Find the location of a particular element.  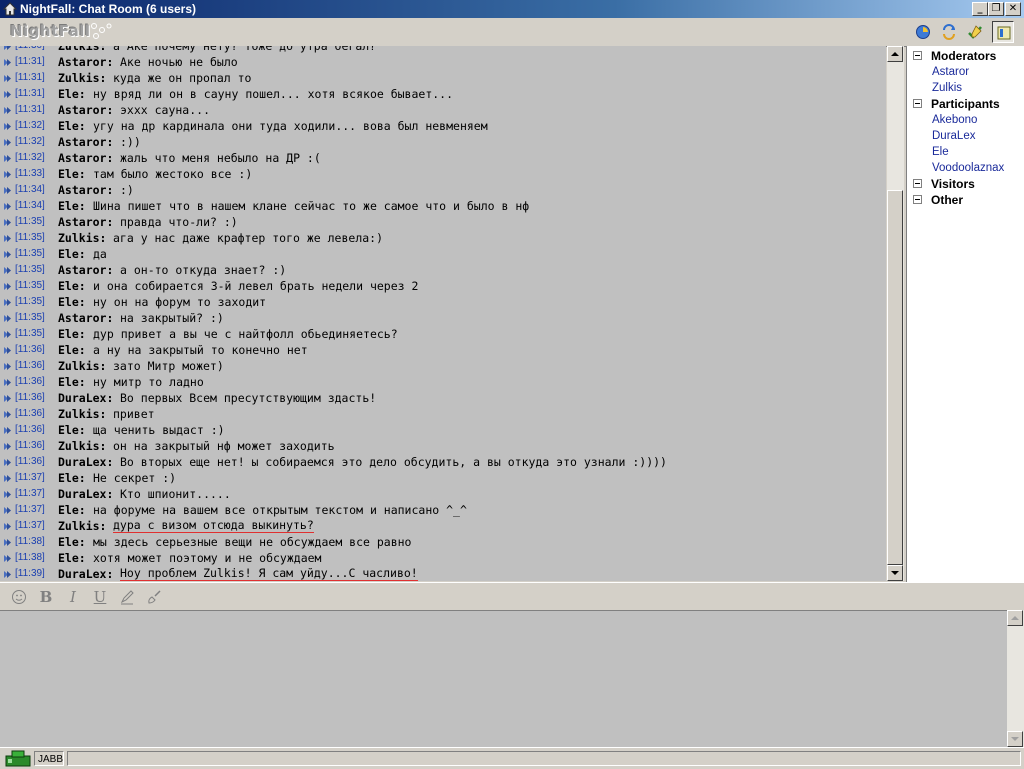

input-scroll-up-button is located at coordinates (1015, 618).